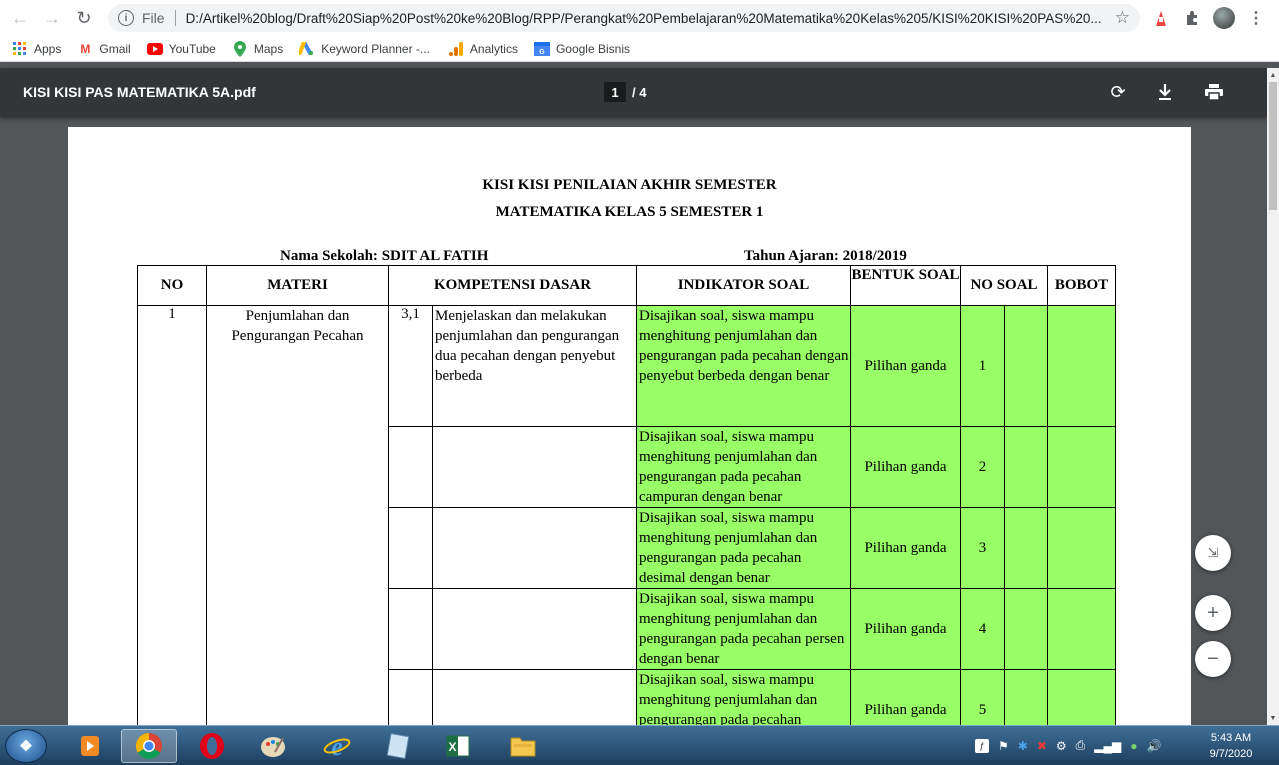  I want to click on usb-icon: ⎙, so click(1081, 745).